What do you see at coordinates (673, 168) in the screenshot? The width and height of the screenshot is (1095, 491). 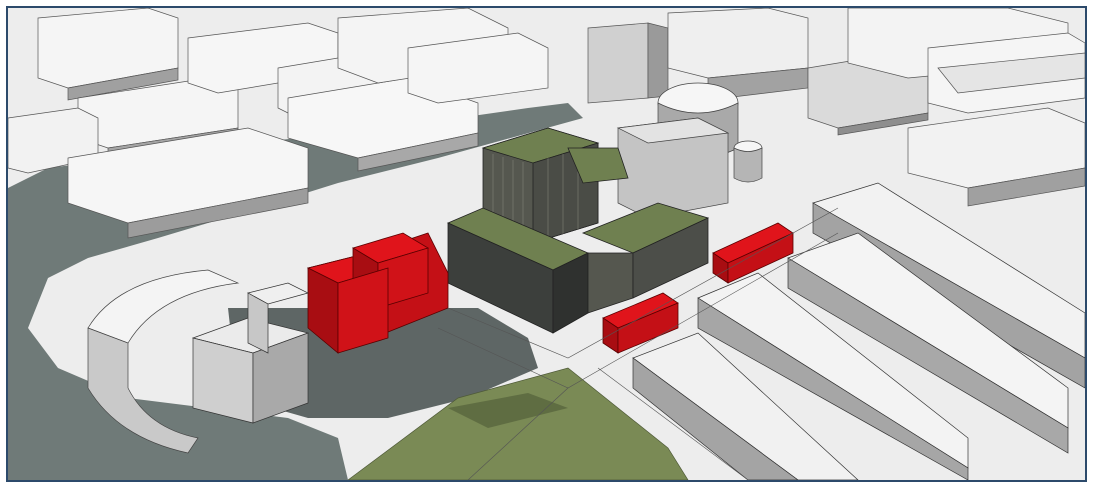 I see `grey-stepped-block` at bounding box center [673, 168].